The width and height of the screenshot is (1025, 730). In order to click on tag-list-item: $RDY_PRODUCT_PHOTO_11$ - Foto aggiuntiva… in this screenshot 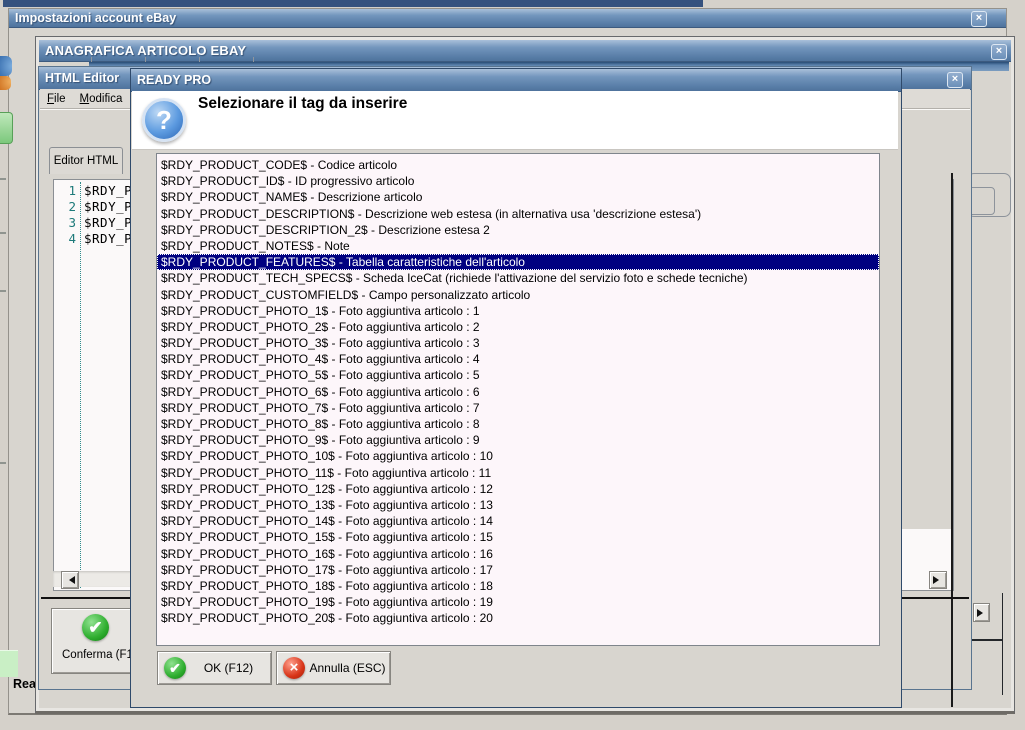, I will do `click(518, 473)`.